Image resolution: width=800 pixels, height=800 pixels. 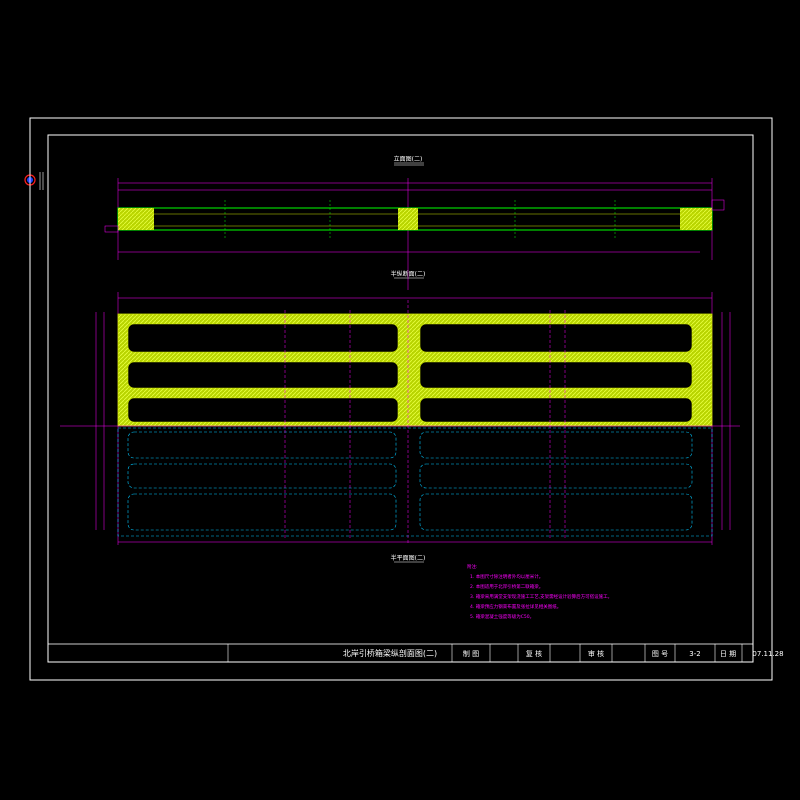 What do you see at coordinates (534, 653) in the screenshot?
I see `review-label: 复 核` at bounding box center [534, 653].